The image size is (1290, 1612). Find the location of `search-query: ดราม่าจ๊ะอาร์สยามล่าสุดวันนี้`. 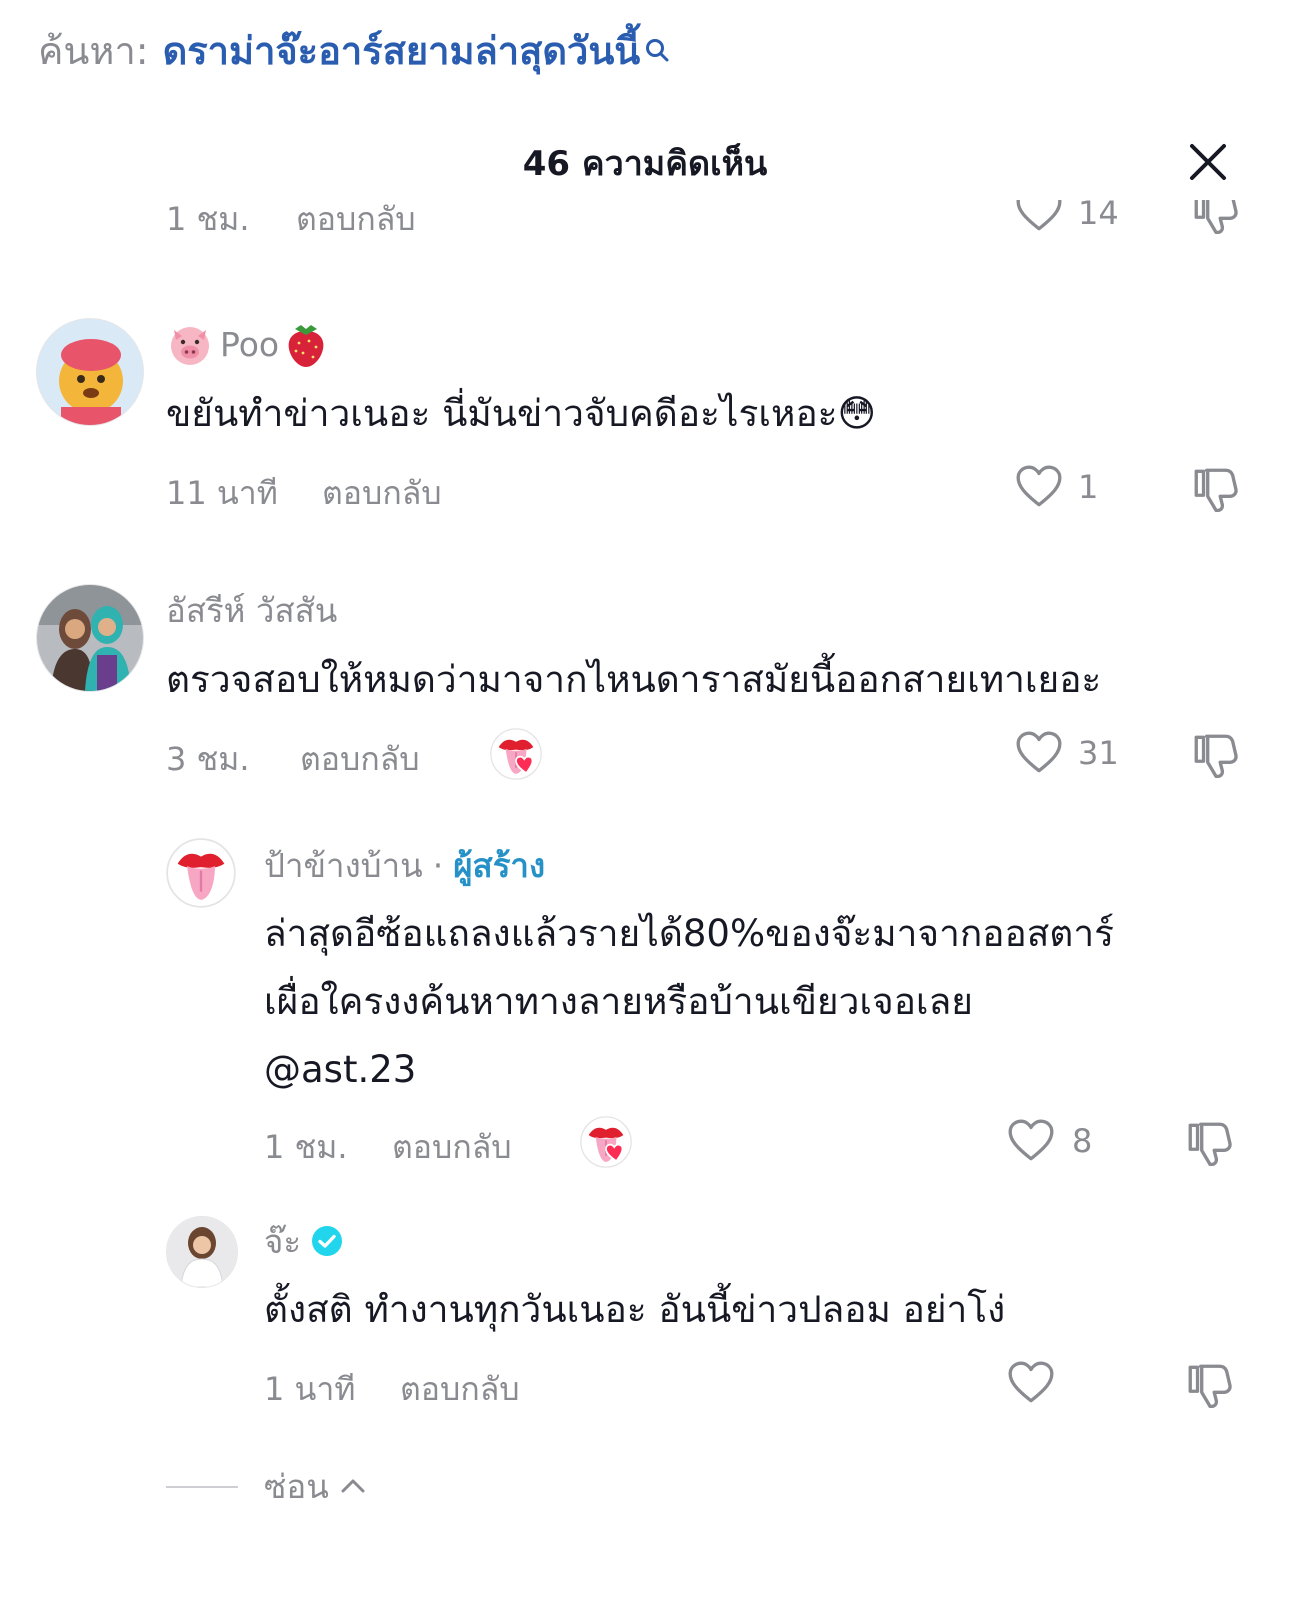

search-query: ดราม่าจ๊ะอาร์สยามล่าสุดวันนี้ is located at coordinates (402, 50).